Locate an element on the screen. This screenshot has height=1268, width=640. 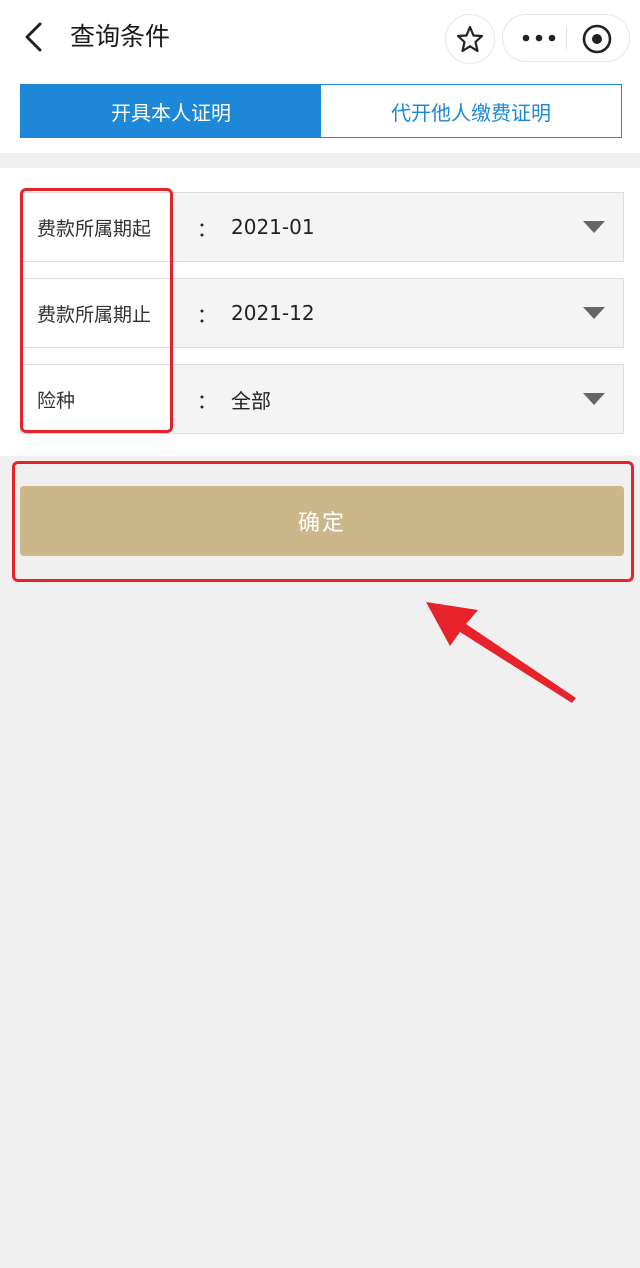
annotation-box-confirm is located at coordinates (323, 521).